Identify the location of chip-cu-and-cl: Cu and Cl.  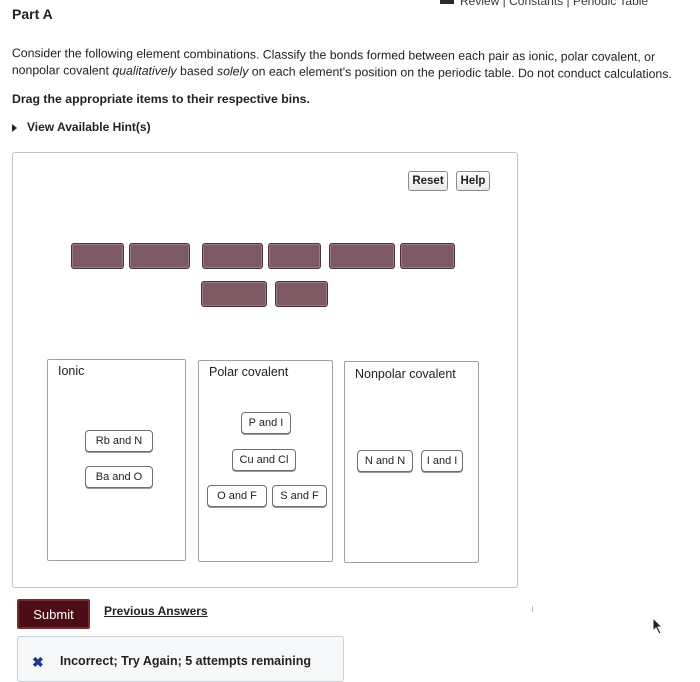
(264, 460).